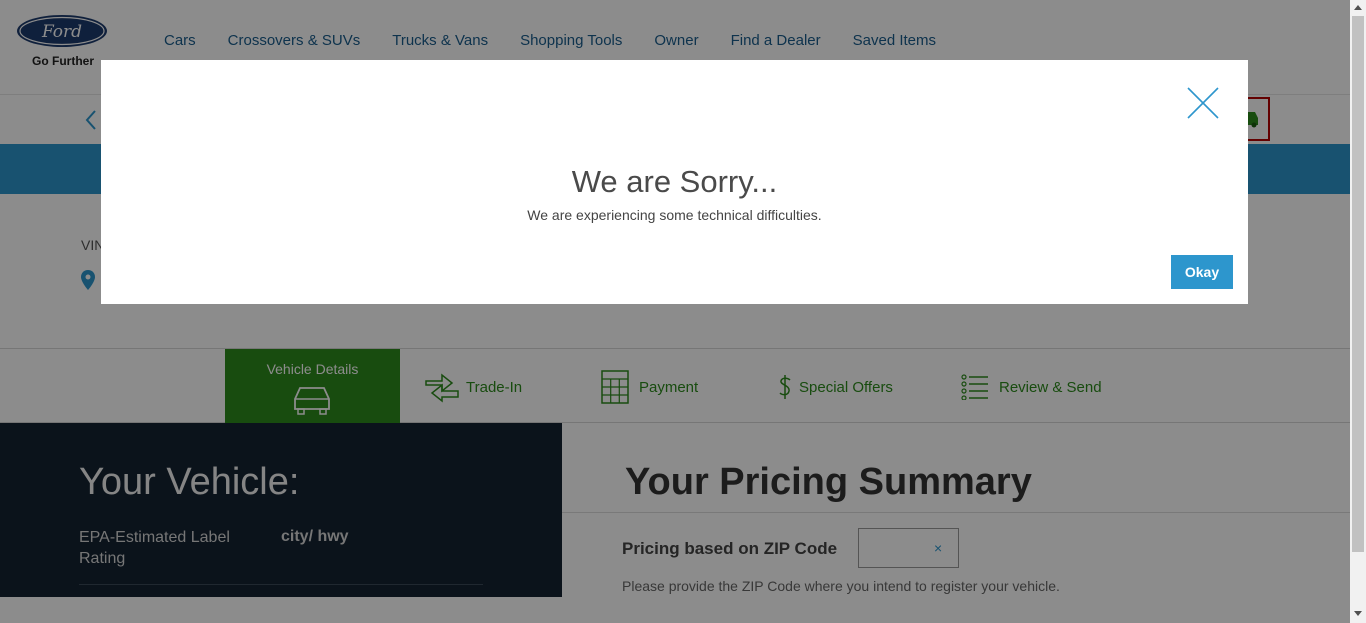 This screenshot has width=1366, height=623. What do you see at coordinates (1202, 272) in the screenshot?
I see `okay-button: Okay` at bounding box center [1202, 272].